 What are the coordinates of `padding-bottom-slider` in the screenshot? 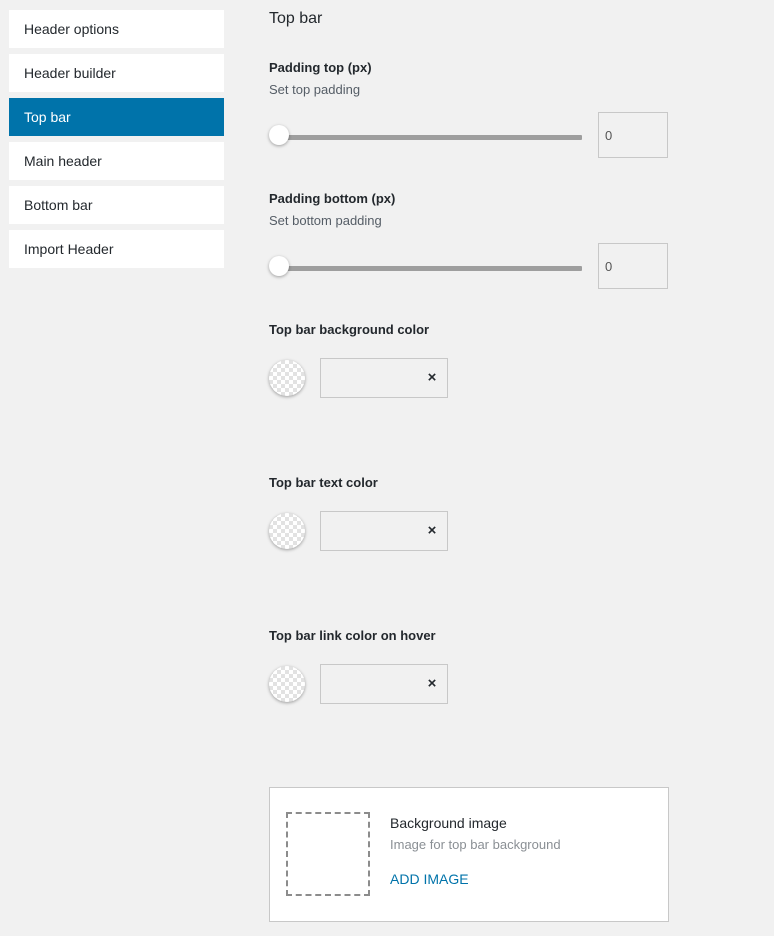 It's located at (425, 268).